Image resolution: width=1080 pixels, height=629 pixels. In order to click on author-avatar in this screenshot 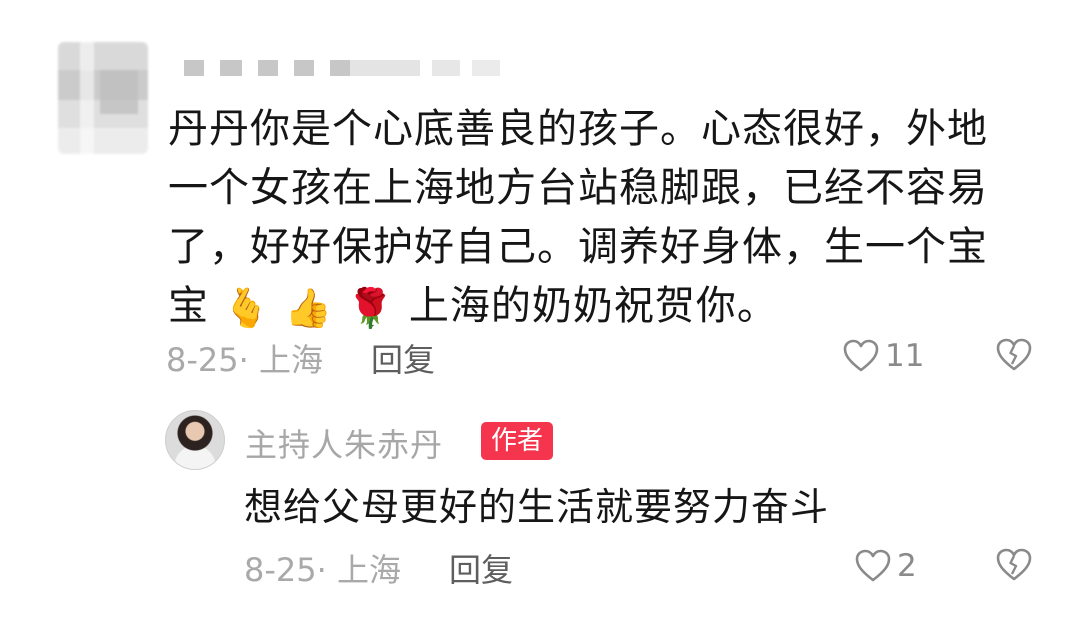, I will do `click(195, 440)`.